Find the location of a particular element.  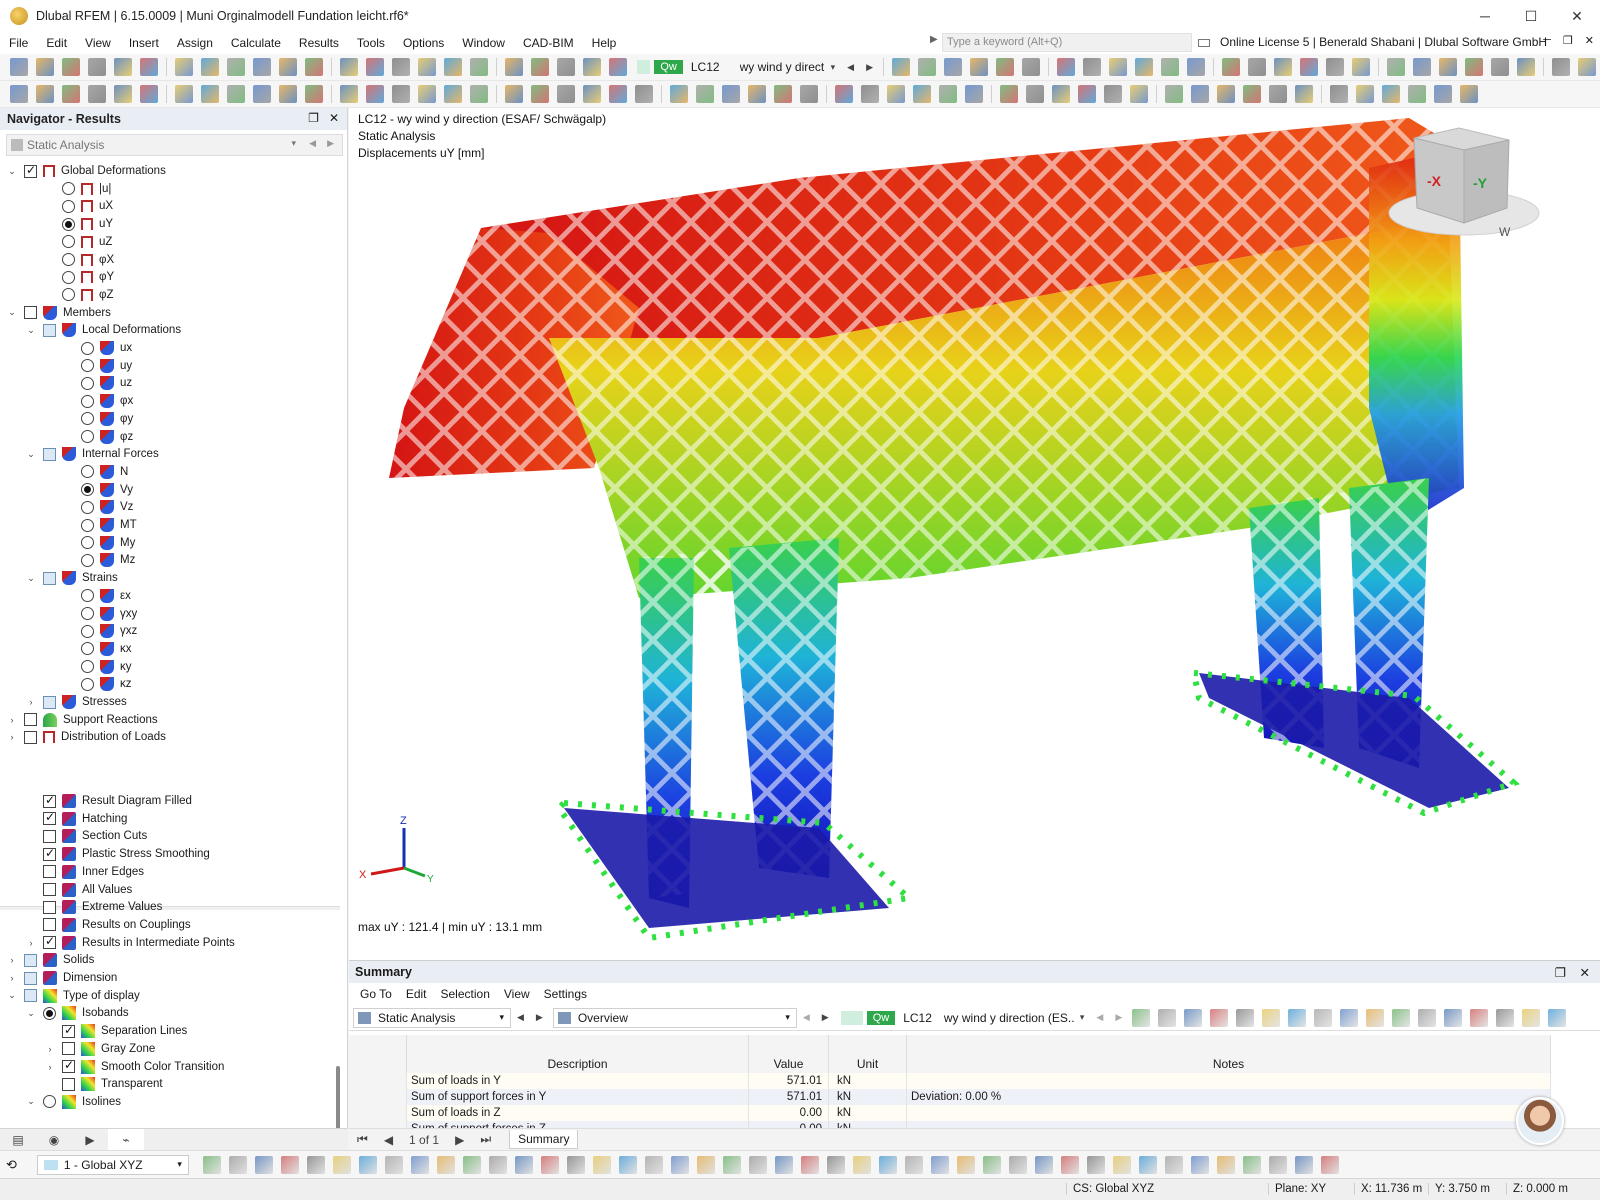

search-expand-icon: ▶ is located at coordinates (934, 39).